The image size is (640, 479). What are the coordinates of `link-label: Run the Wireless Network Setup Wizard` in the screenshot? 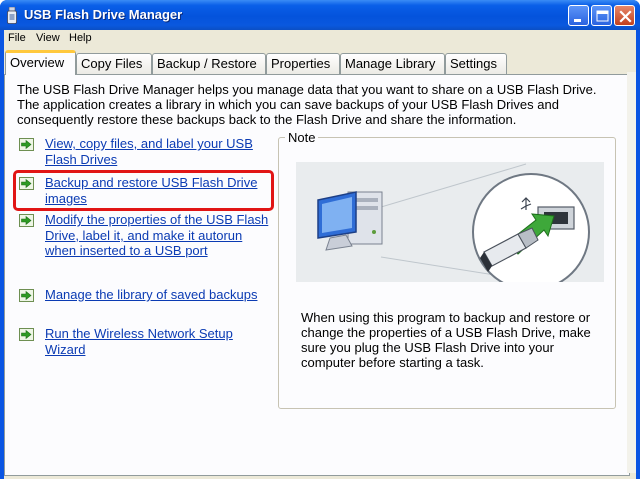 It's located at (147, 341).